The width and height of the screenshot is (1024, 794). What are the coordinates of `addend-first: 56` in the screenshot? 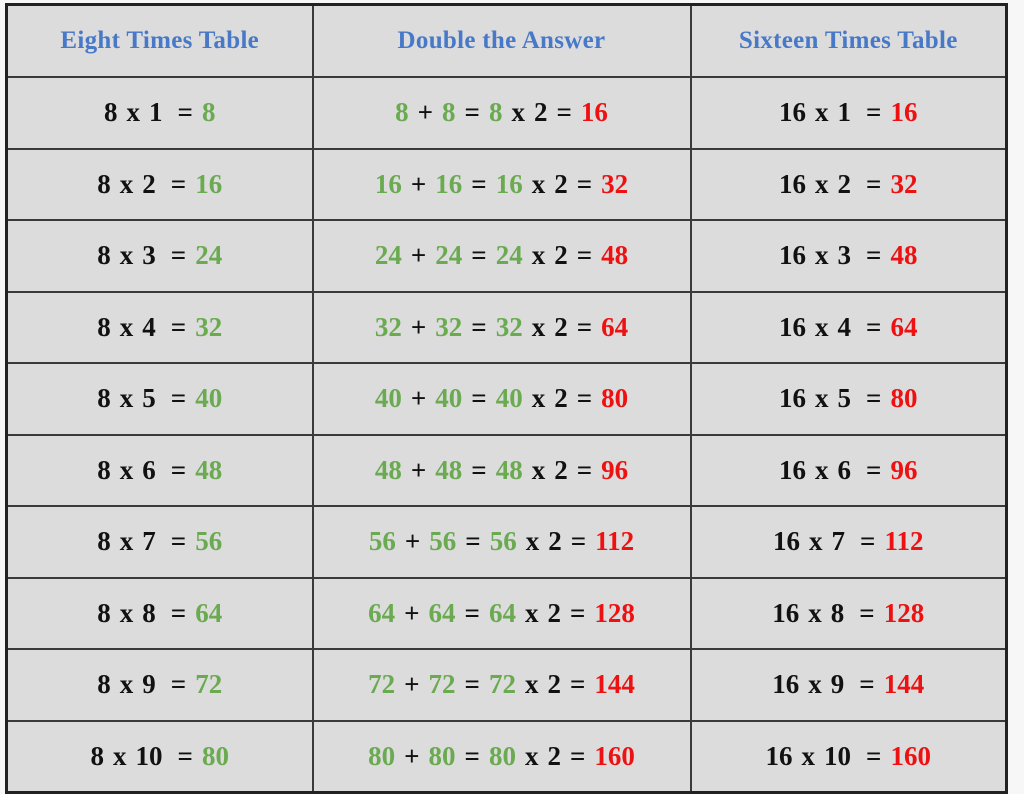 It's located at (382, 541).